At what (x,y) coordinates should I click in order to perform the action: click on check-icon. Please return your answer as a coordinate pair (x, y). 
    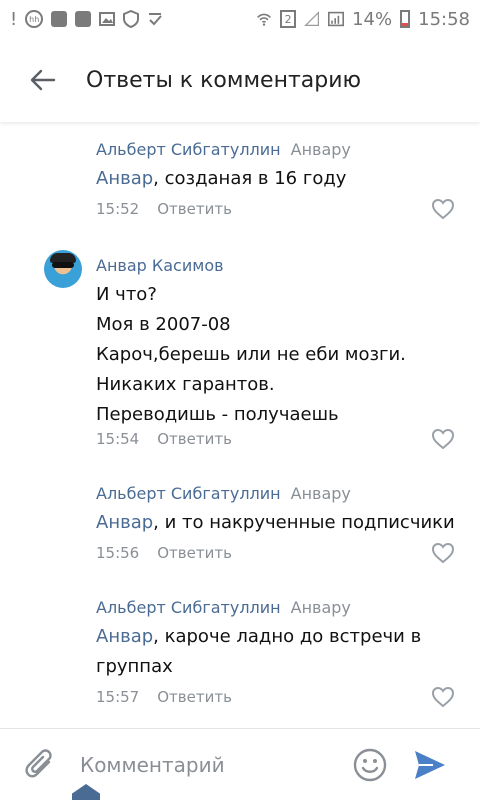
    Looking at the image, I should click on (155, 19).